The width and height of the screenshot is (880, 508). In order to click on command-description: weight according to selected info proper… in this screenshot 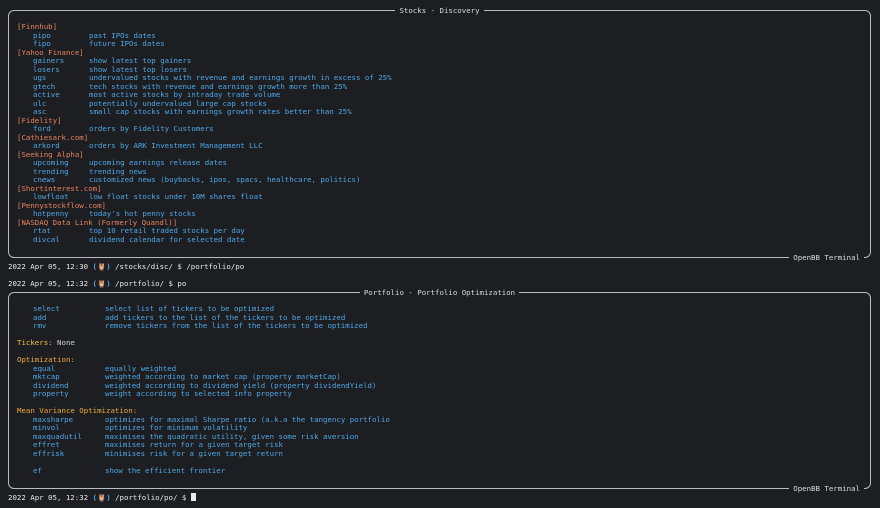, I will do `click(198, 393)`.